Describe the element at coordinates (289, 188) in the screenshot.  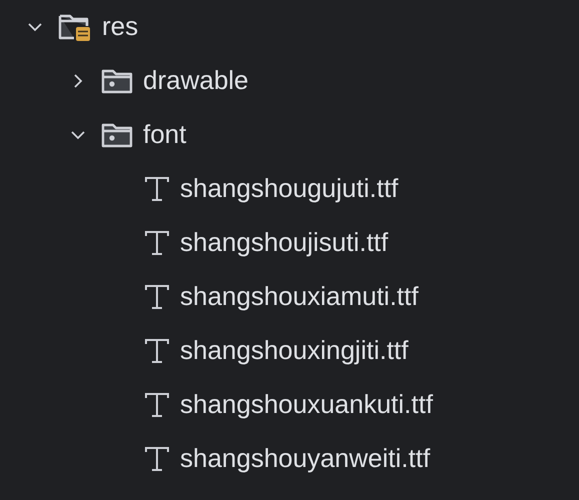
I see `file-name: shangshougujuti.ttf` at that location.